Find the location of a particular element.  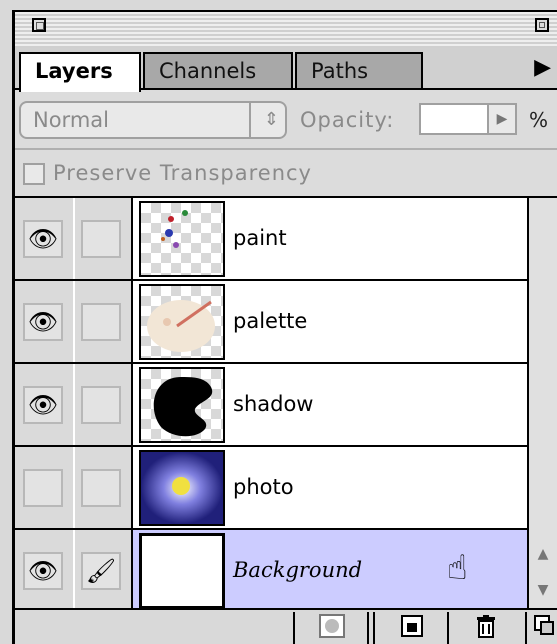

controls-row: Normal ⇕ Opacity: ▶ % is located at coordinates (286, 120).